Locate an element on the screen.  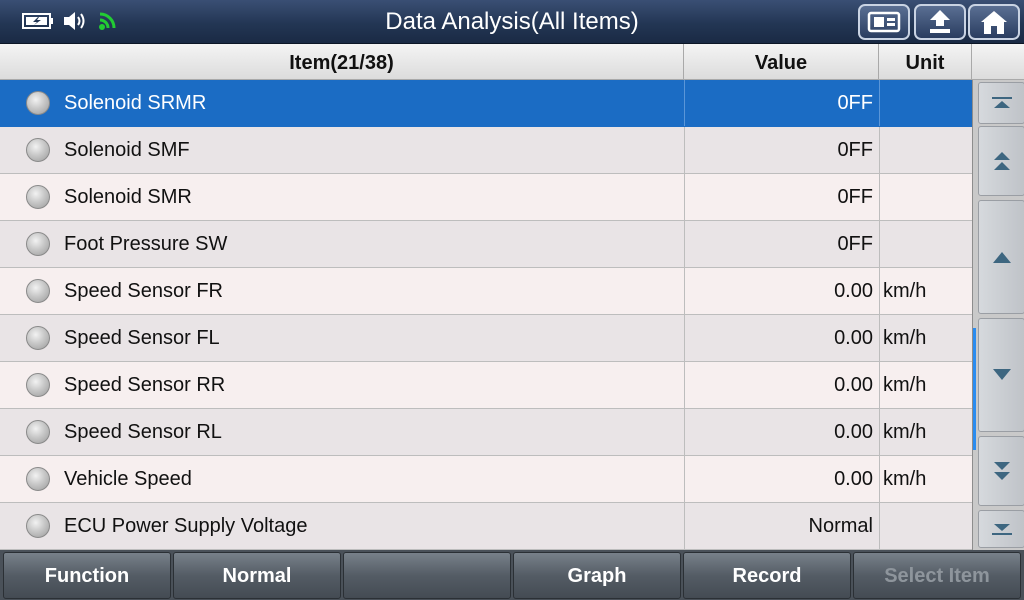
screenshot-button is located at coordinates (884, 22).